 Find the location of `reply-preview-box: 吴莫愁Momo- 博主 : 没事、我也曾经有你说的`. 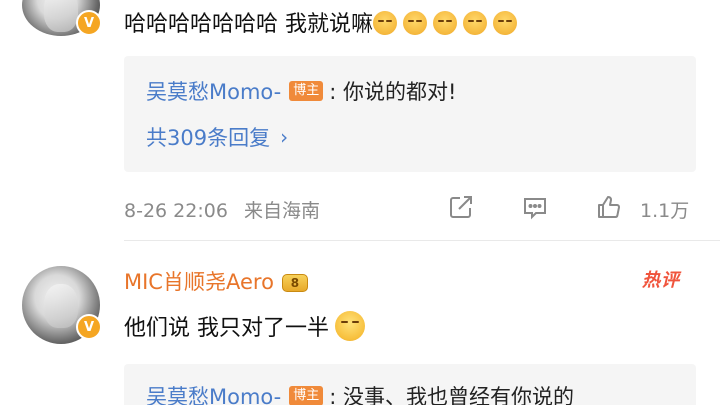

reply-preview-box: 吴莫愁Momo- 博主 : 没事、我也曾经有你说的 is located at coordinates (410, 384).